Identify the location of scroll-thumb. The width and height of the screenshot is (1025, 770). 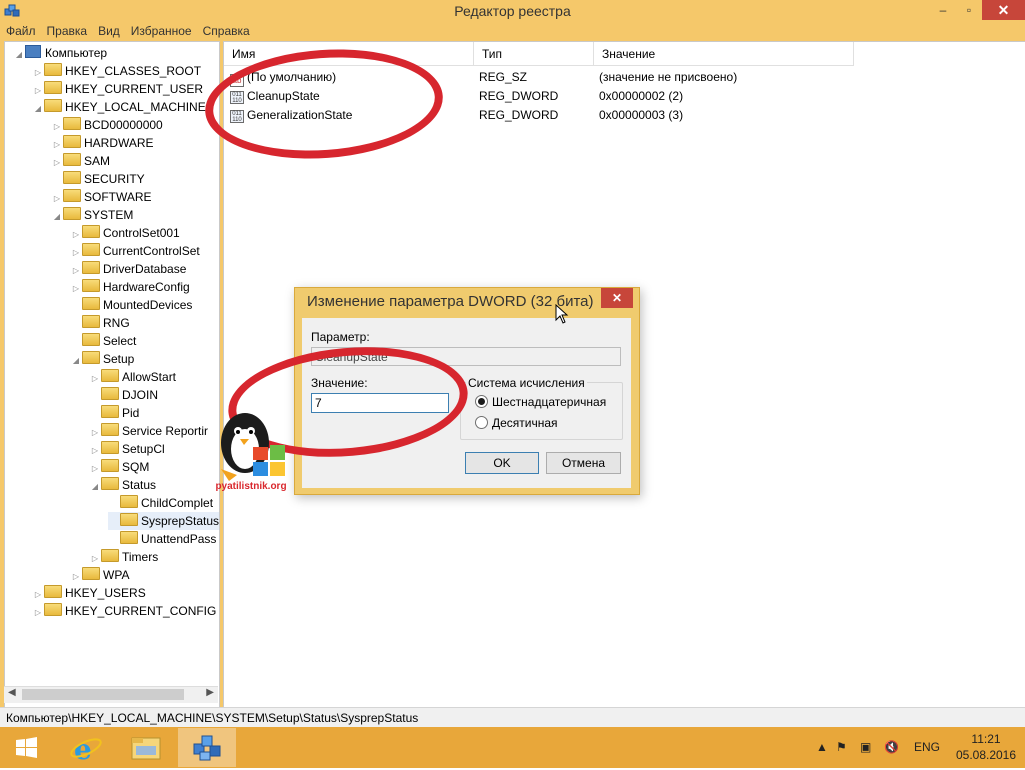
(103, 694).